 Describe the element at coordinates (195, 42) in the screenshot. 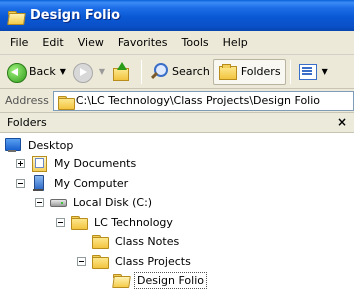

I see `menu-tools: Tools` at that location.